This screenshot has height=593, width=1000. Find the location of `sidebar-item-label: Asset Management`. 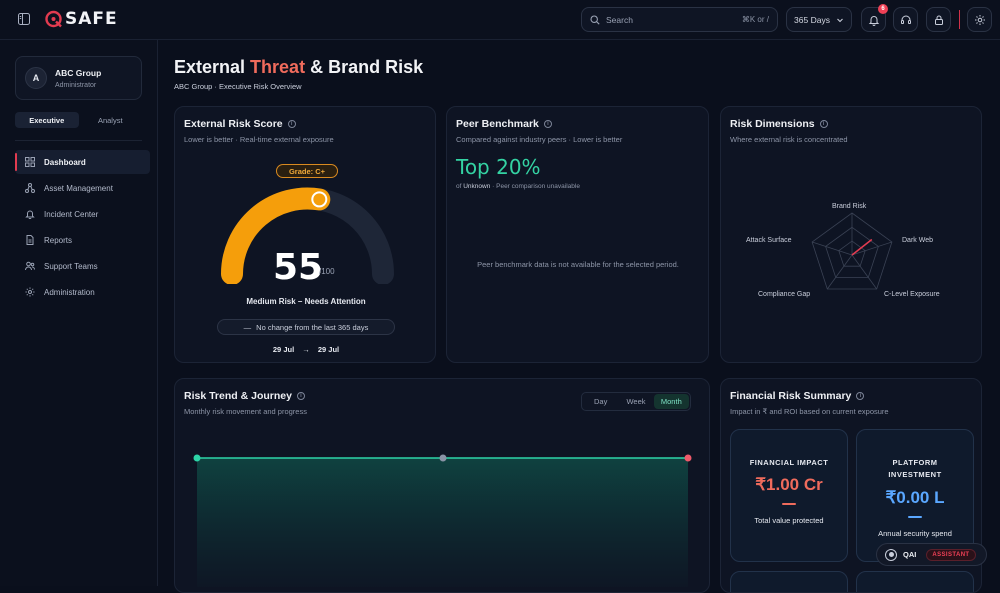

sidebar-item-label: Asset Management is located at coordinates (78, 188).